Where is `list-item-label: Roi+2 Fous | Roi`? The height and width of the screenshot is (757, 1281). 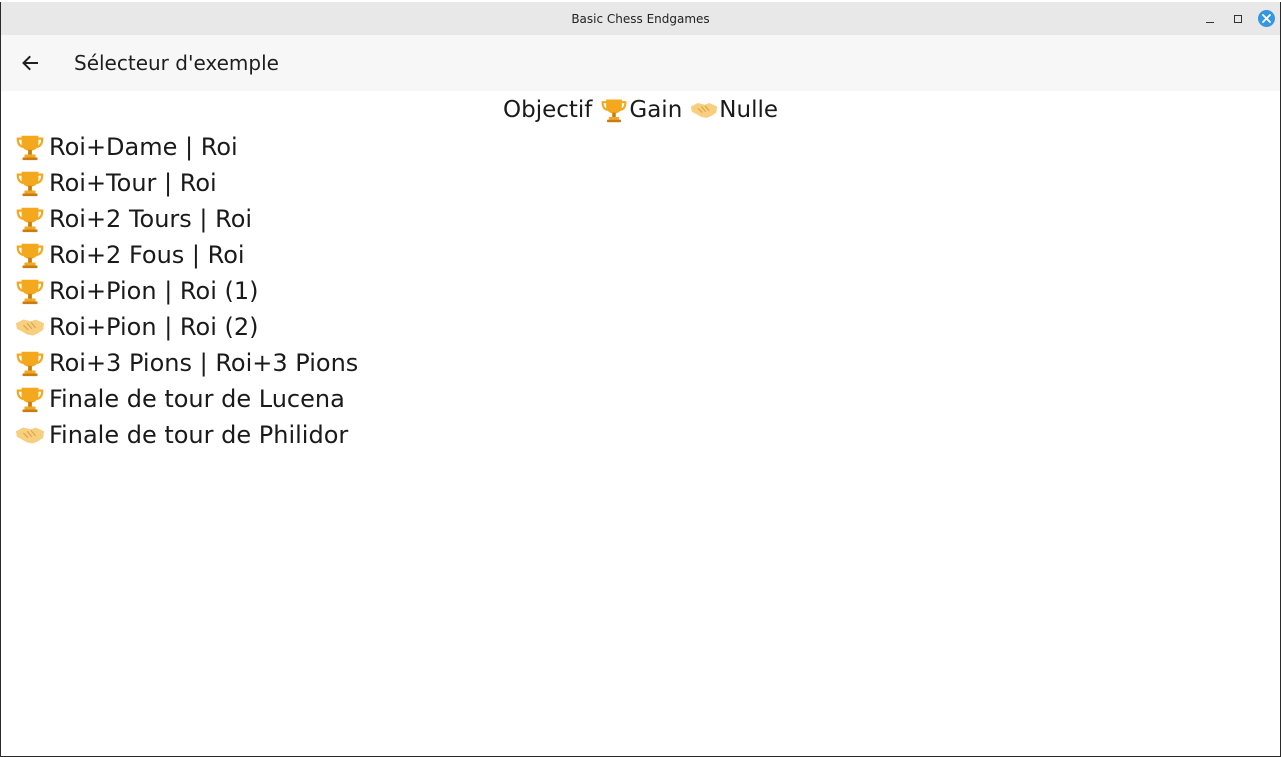
list-item-label: Roi+2 Fous | Roi is located at coordinates (147, 255).